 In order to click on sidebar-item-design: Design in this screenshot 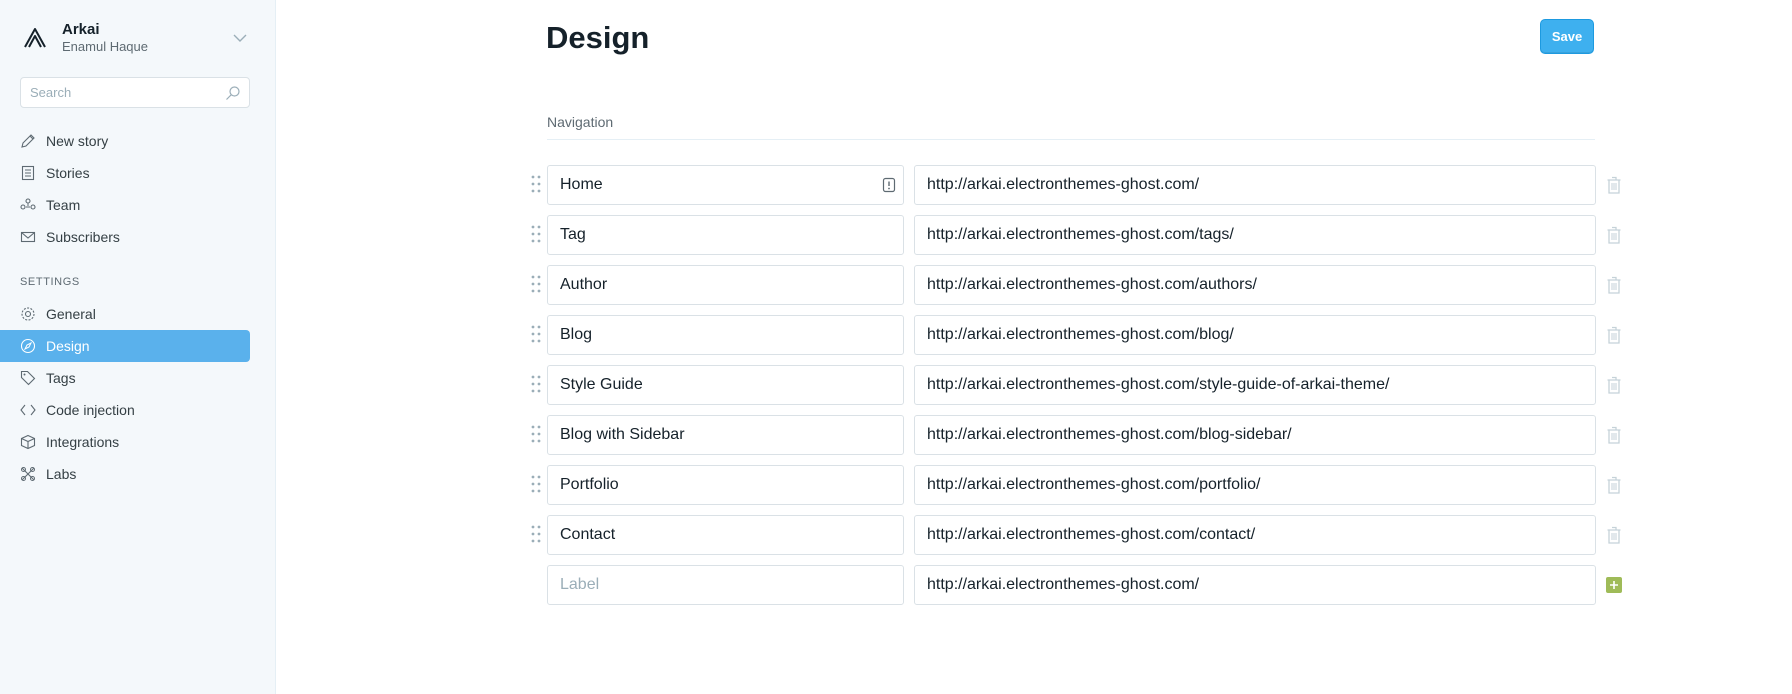, I will do `click(125, 346)`.